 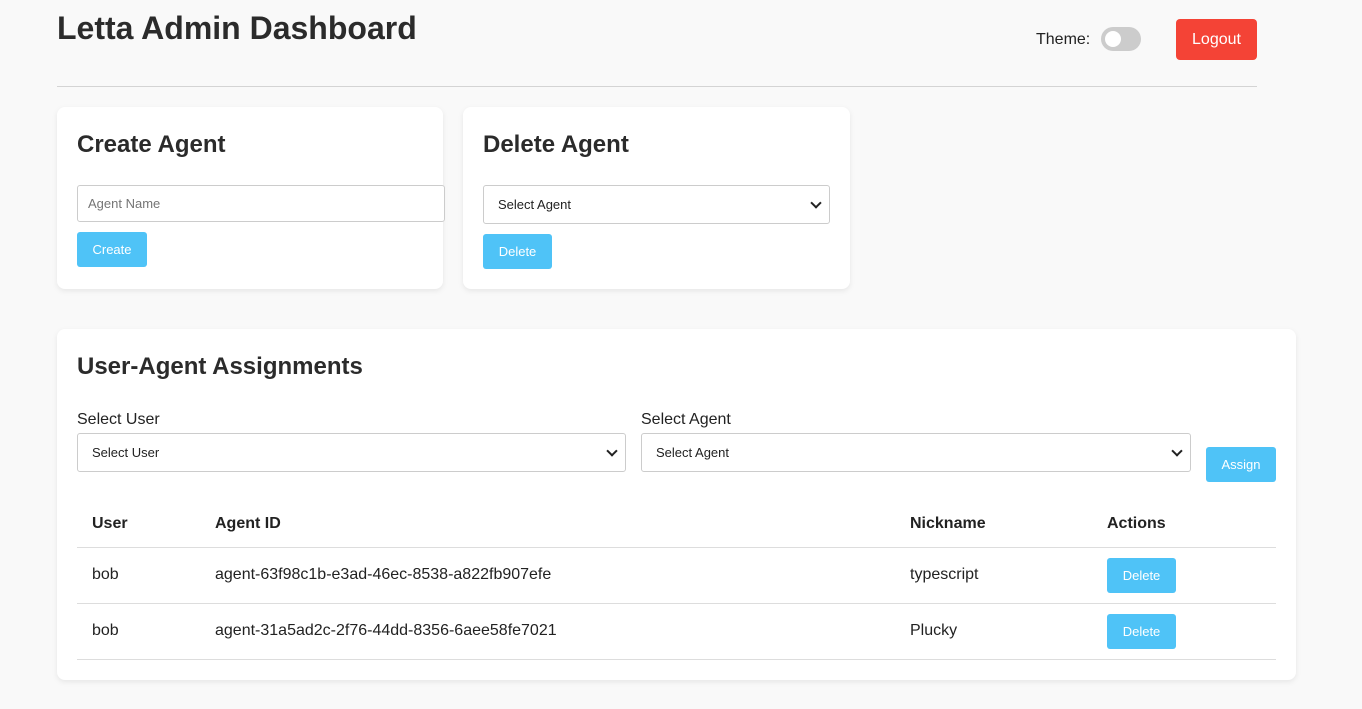 What do you see at coordinates (220, 366) in the screenshot?
I see `assignments-heading: User-Agent Assignments` at bounding box center [220, 366].